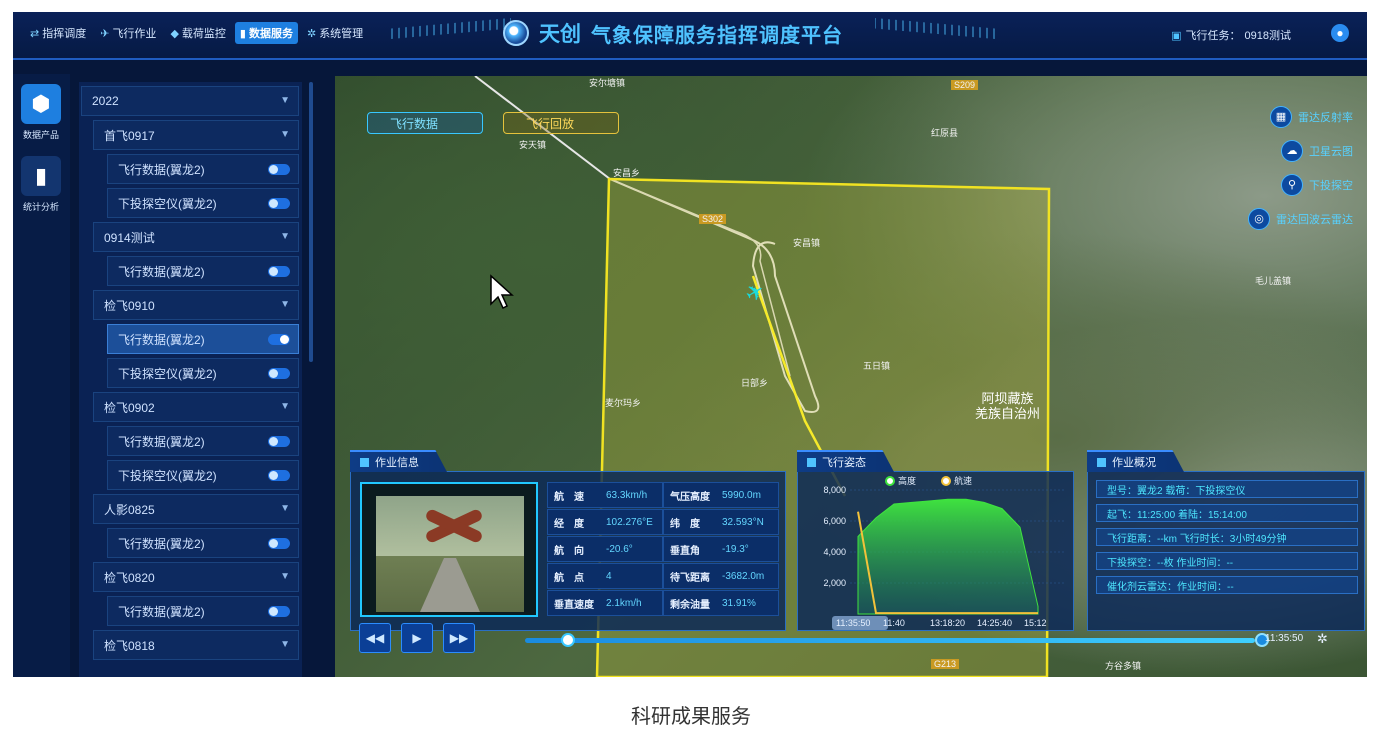  Describe the element at coordinates (605, 549) in the screenshot. I see `info-cell: 航 向 -20.6°` at that location.